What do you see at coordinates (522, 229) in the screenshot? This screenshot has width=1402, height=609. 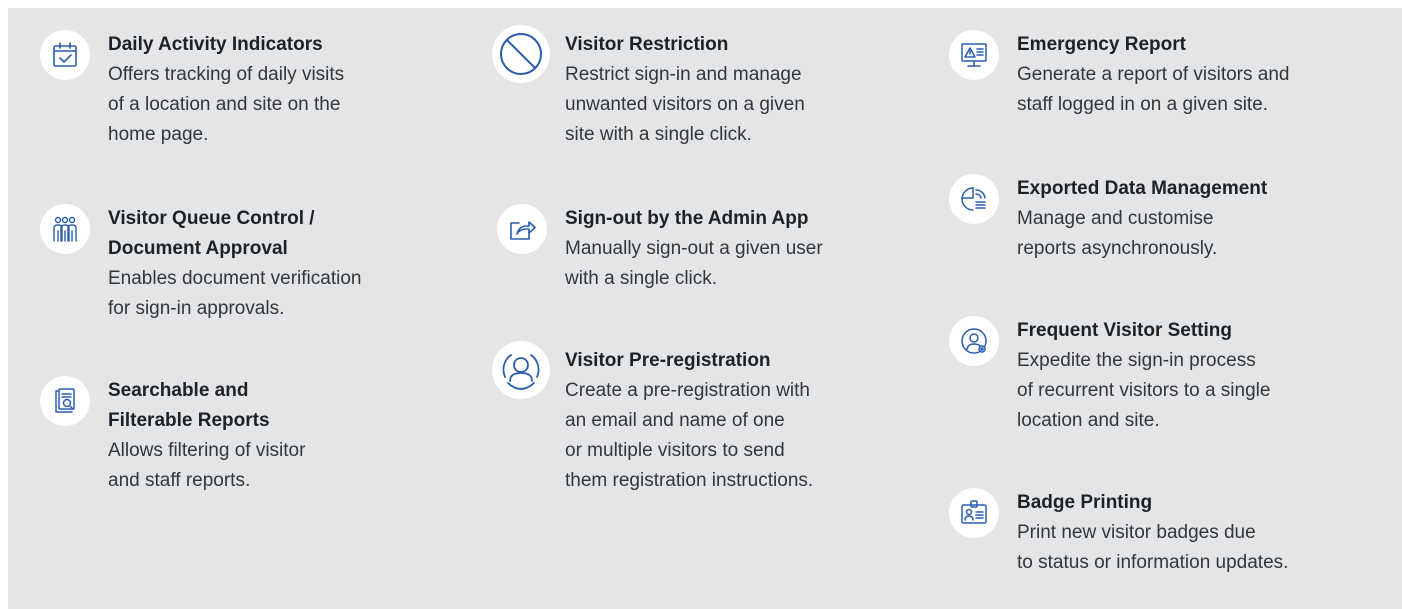 I see `share-arrow-icon` at bounding box center [522, 229].